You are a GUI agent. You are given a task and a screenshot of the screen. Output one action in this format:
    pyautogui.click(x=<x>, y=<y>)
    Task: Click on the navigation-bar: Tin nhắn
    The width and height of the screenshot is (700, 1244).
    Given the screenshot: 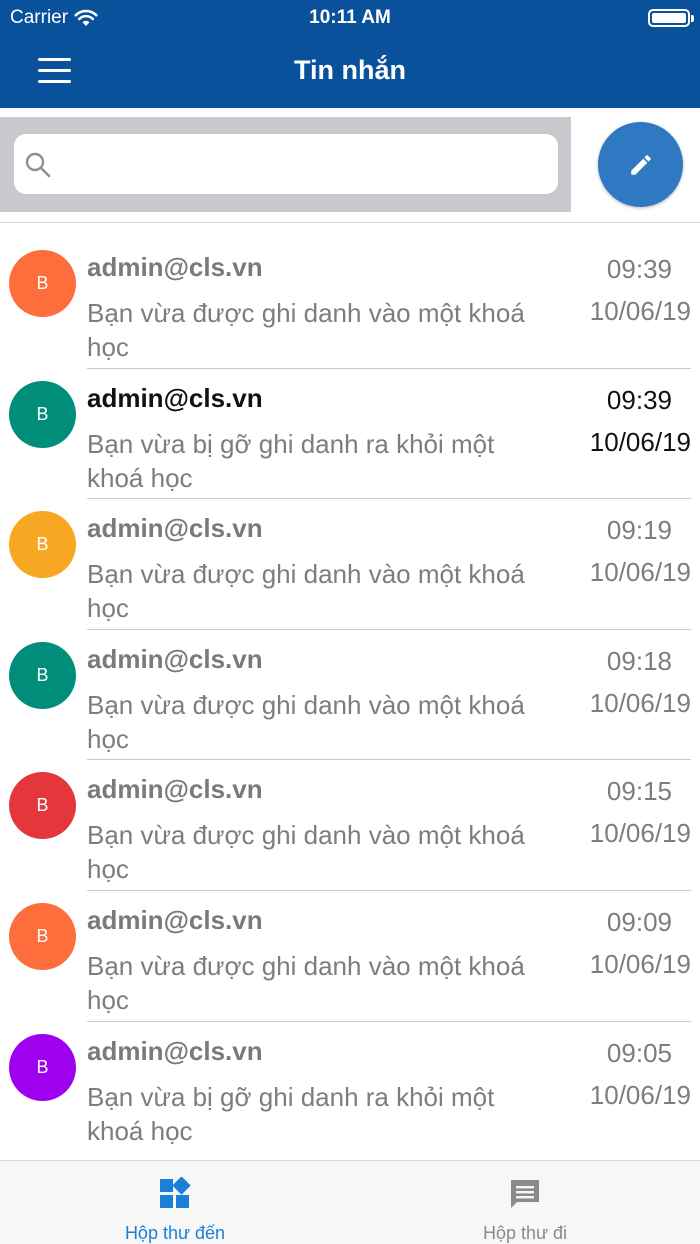 What is the action you would take?
    pyautogui.click(x=350, y=72)
    